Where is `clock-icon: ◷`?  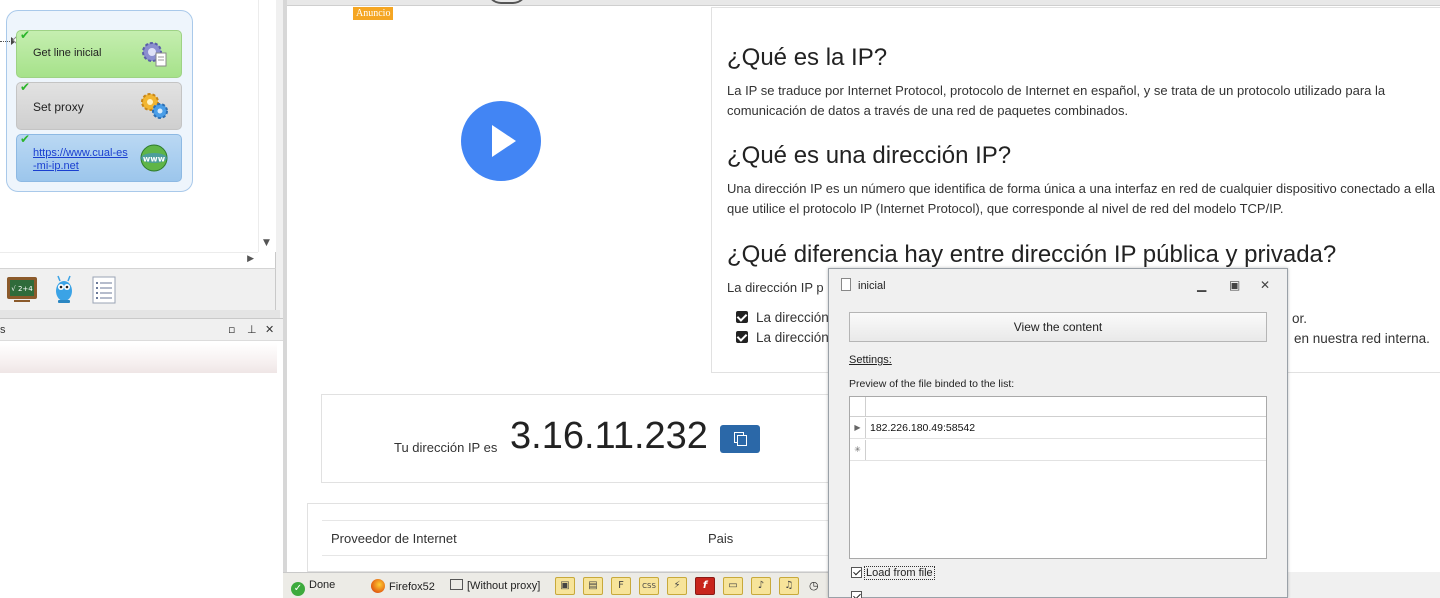 clock-icon: ◷ is located at coordinates (814, 585).